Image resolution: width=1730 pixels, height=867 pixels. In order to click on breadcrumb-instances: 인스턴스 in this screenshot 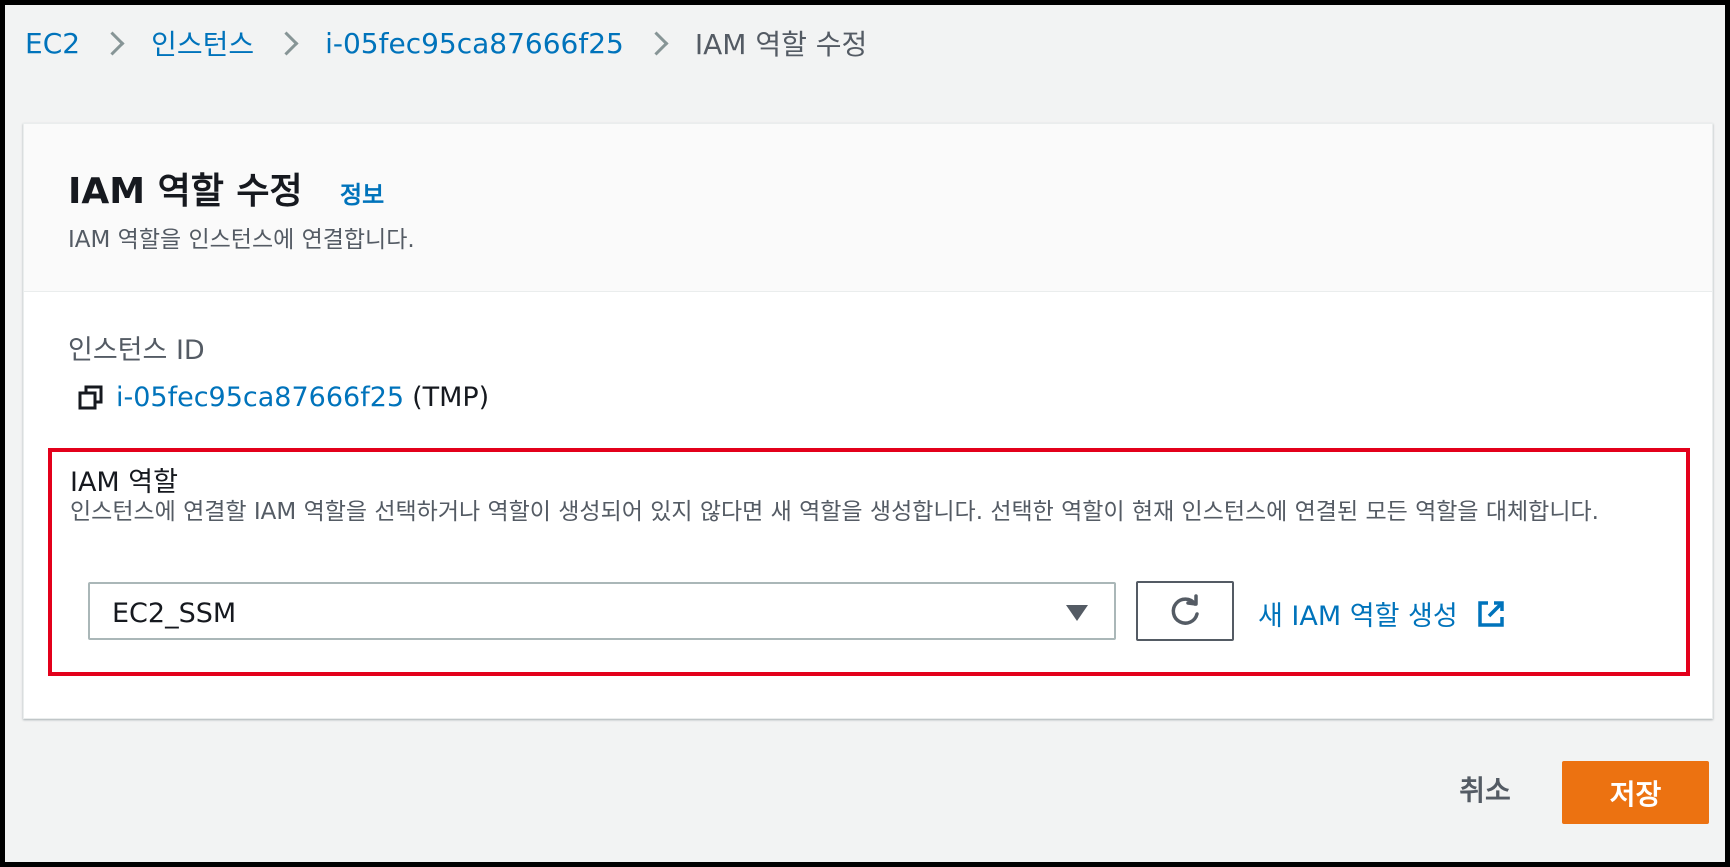, I will do `click(202, 43)`.